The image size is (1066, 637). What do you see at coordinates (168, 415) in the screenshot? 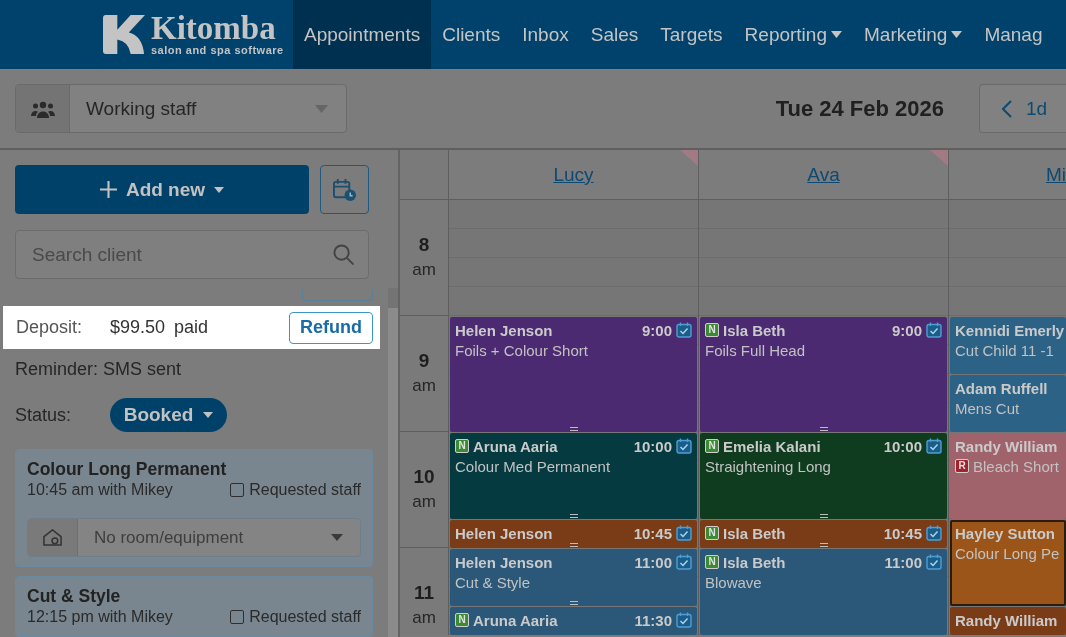
I see `status-dropdown: Booked` at bounding box center [168, 415].